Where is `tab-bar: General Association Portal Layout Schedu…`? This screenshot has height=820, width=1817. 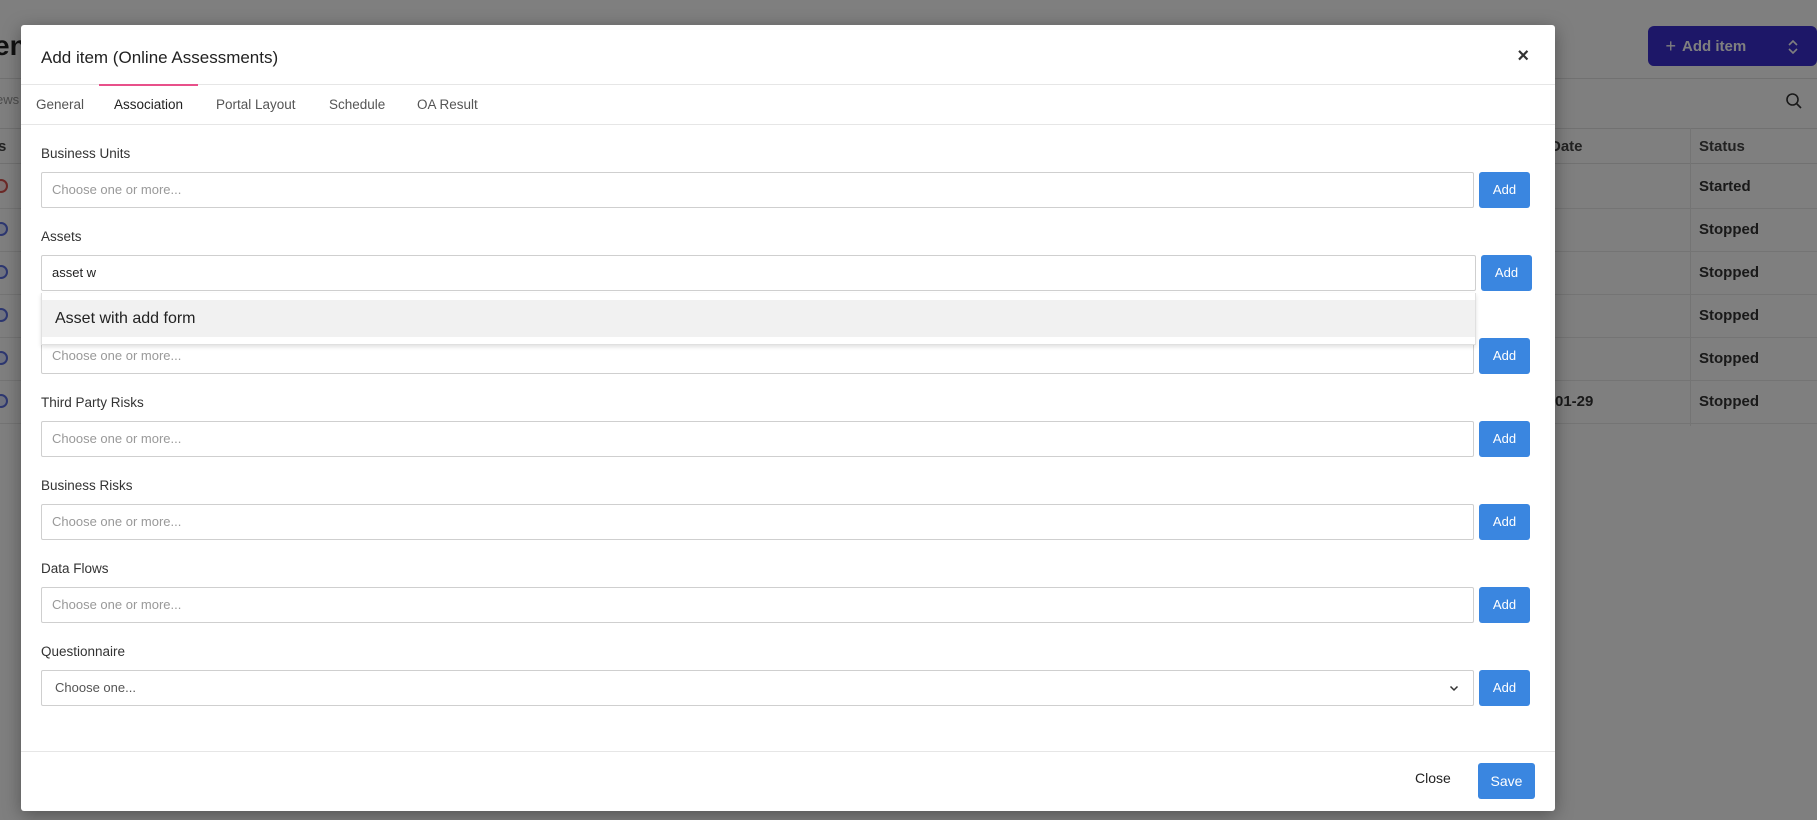 tab-bar: General Association Portal Layout Schedu… is located at coordinates (788, 104).